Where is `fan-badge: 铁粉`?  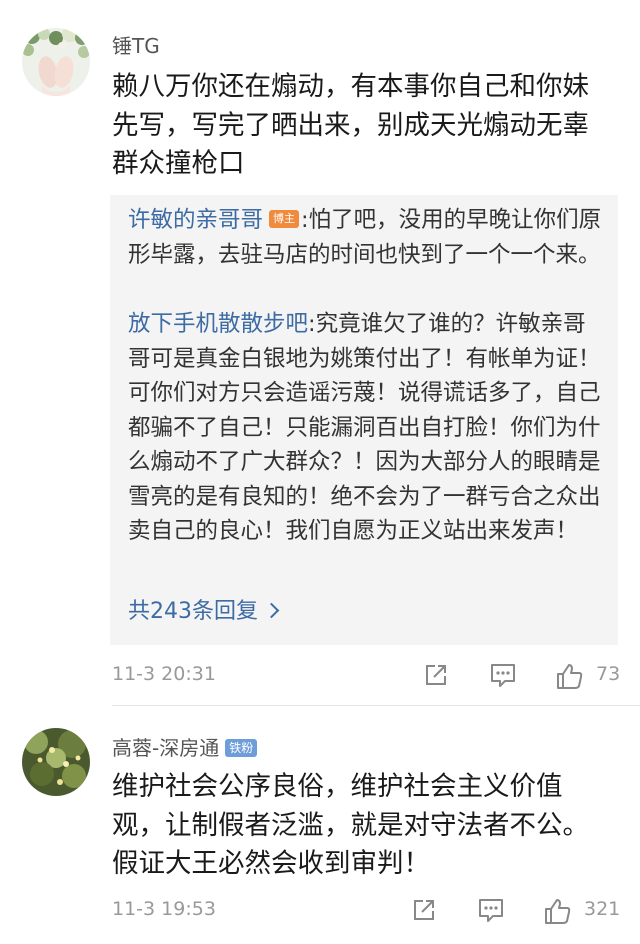
fan-badge: 铁粉 is located at coordinates (241, 747).